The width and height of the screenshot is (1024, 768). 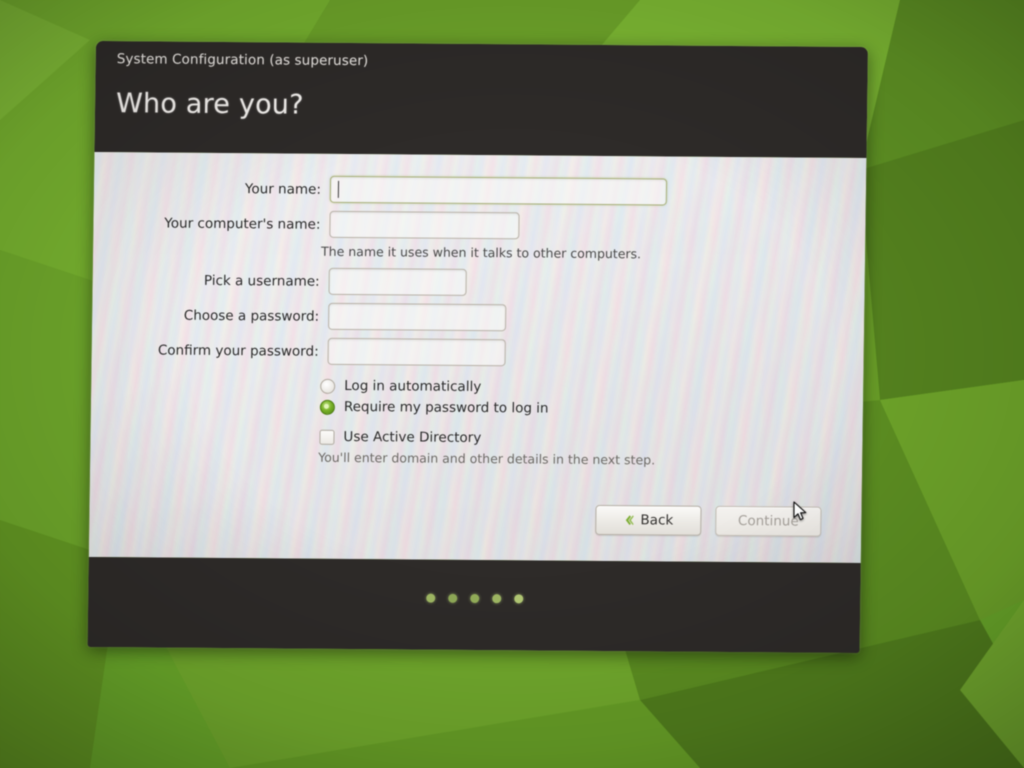 I want to click on label-password: Choose a password:, so click(x=251, y=316).